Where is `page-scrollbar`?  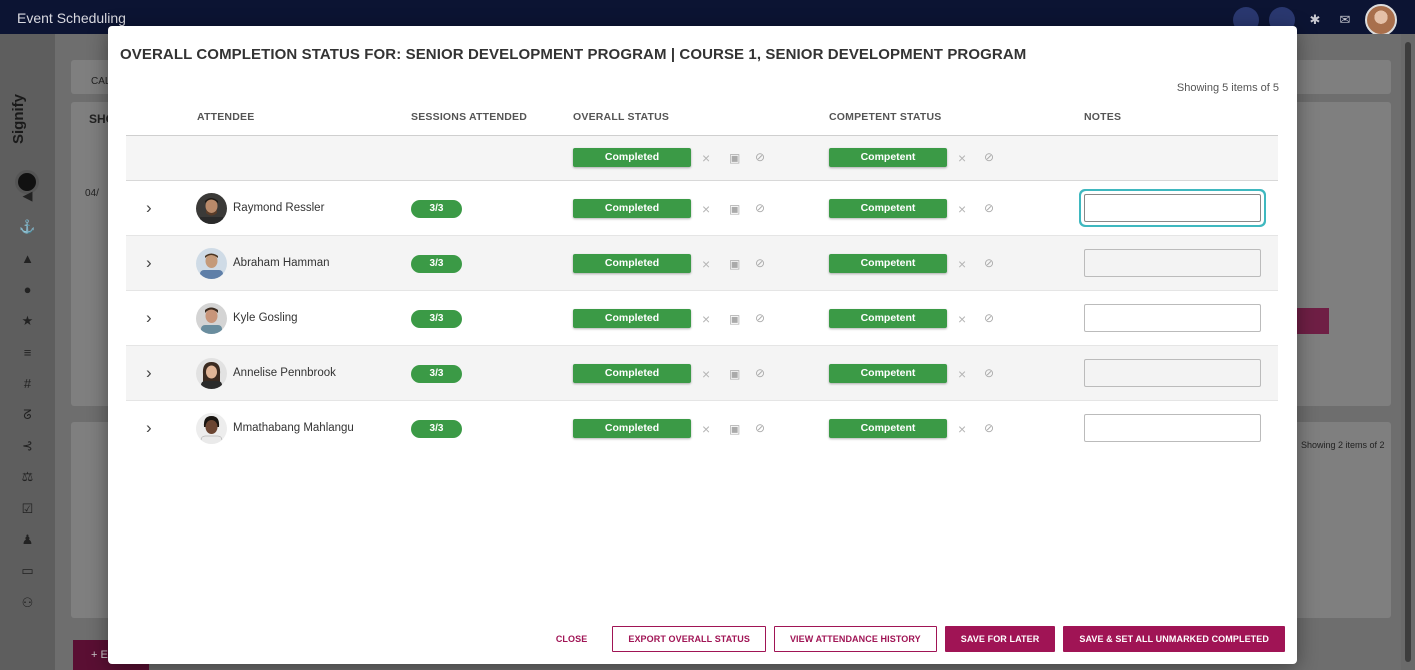
page-scrollbar is located at coordinates (1408, 352).